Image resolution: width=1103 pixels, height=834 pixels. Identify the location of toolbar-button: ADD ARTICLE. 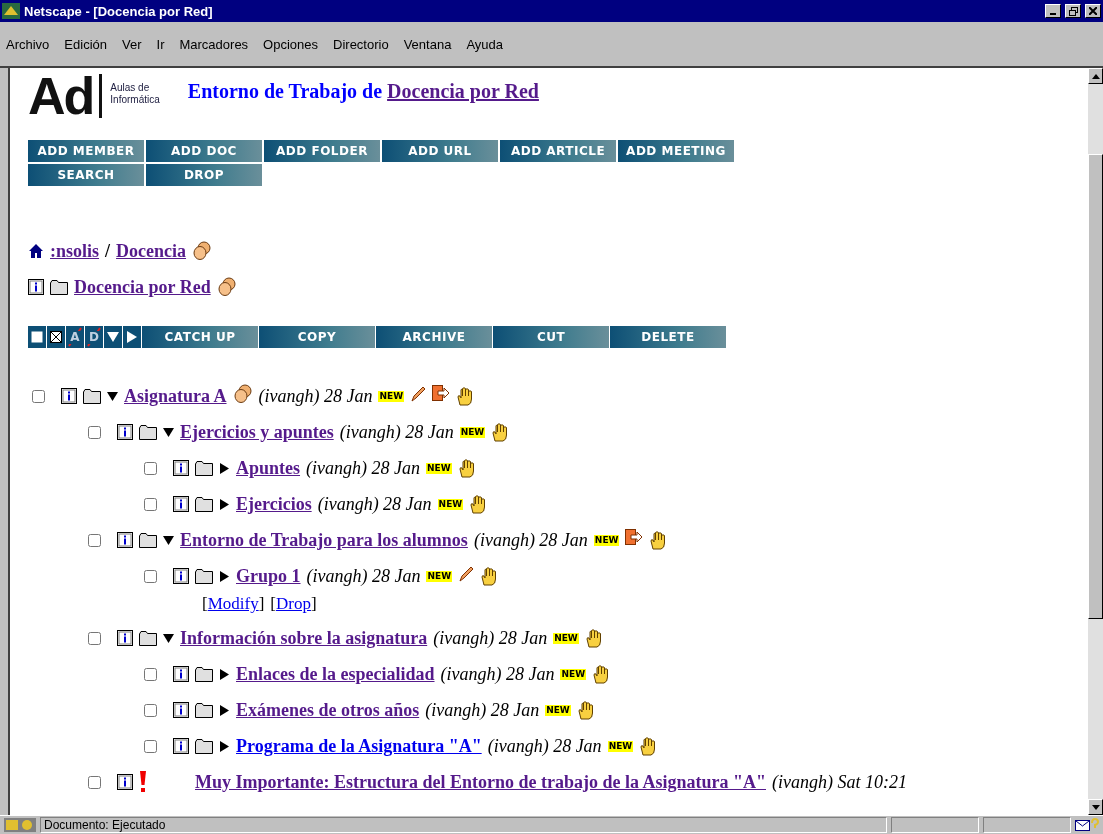
(558, 151).